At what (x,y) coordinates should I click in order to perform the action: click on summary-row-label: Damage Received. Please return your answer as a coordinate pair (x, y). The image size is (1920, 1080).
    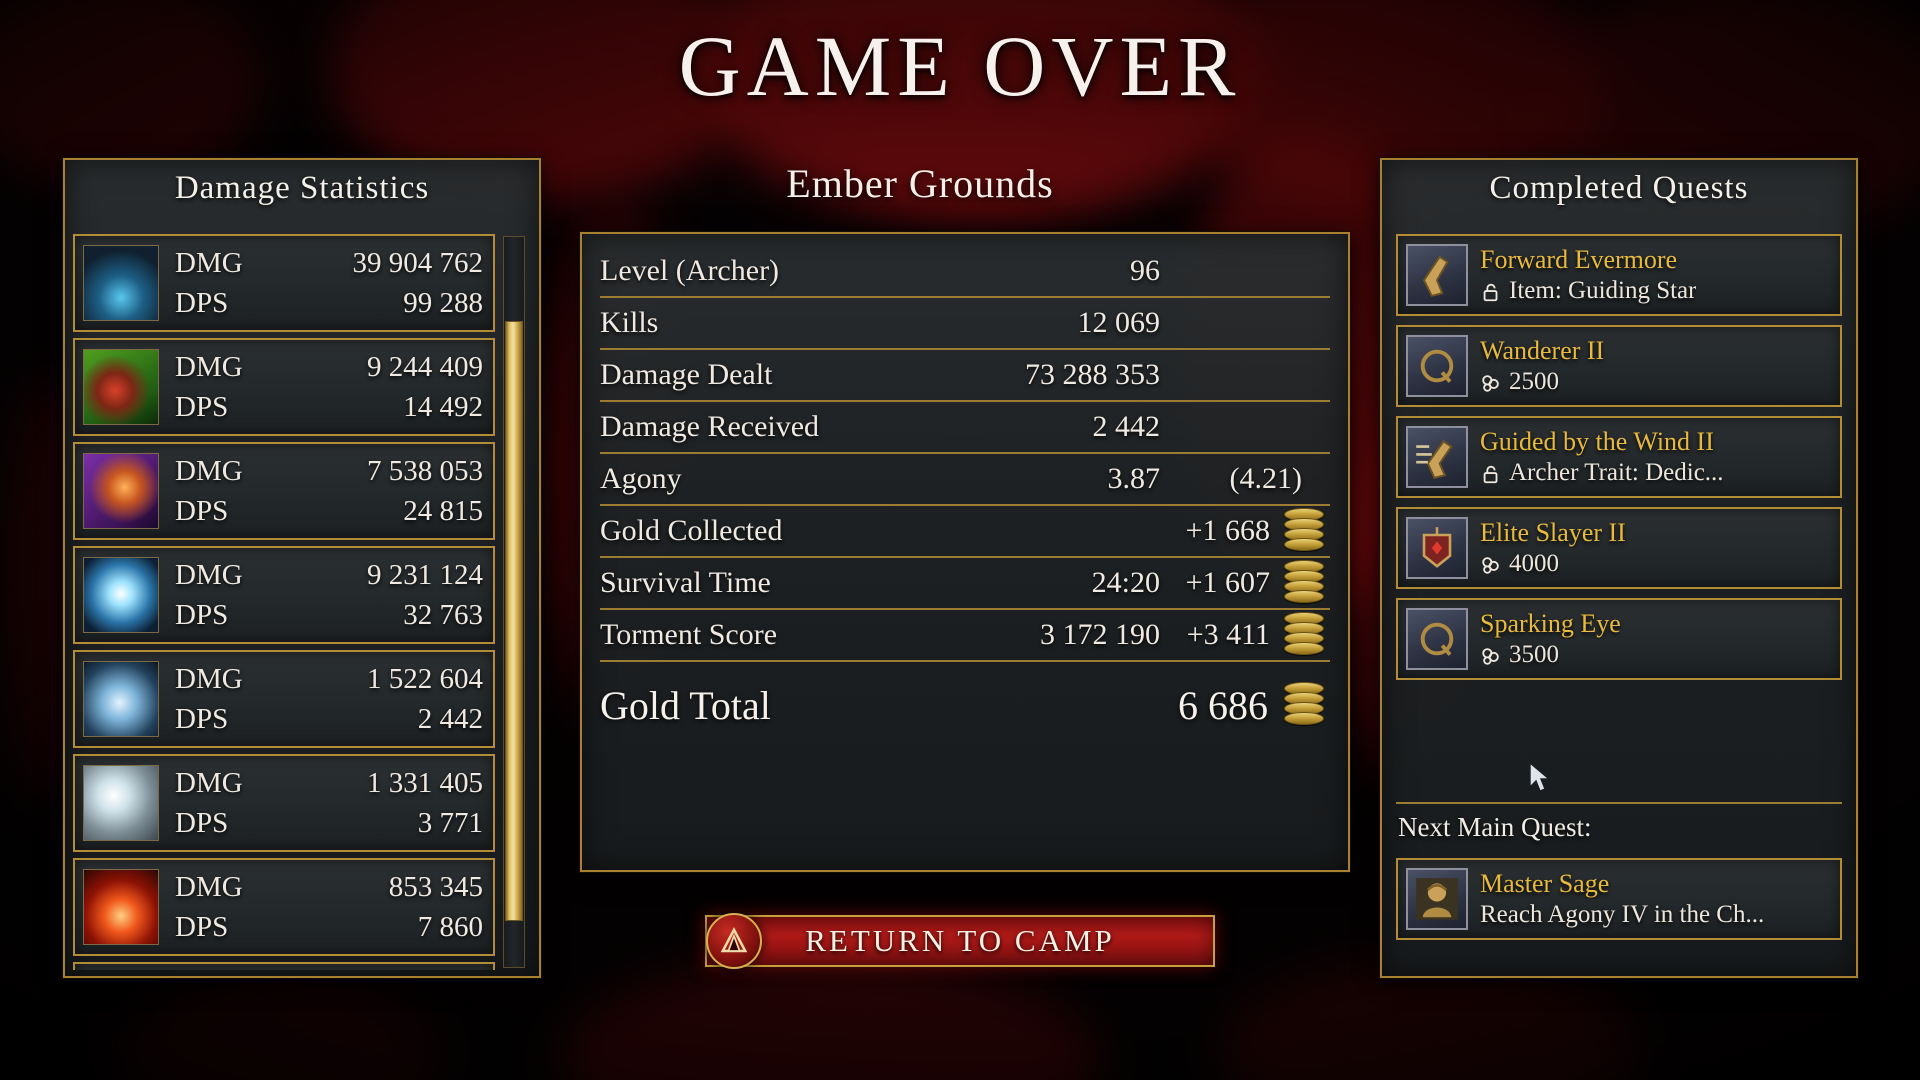
    Looking at the image, I should click on (710, 426).